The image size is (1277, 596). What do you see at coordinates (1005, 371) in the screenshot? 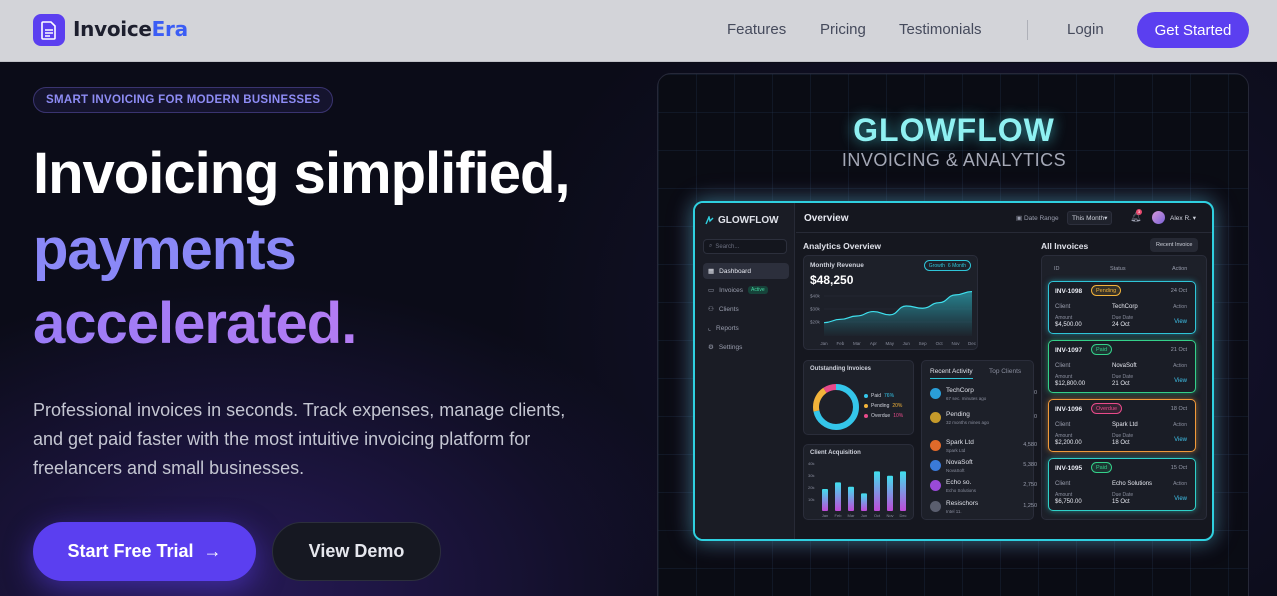
I see `tab-top-clients: Top Clients` at bounding box center [1005, 371].